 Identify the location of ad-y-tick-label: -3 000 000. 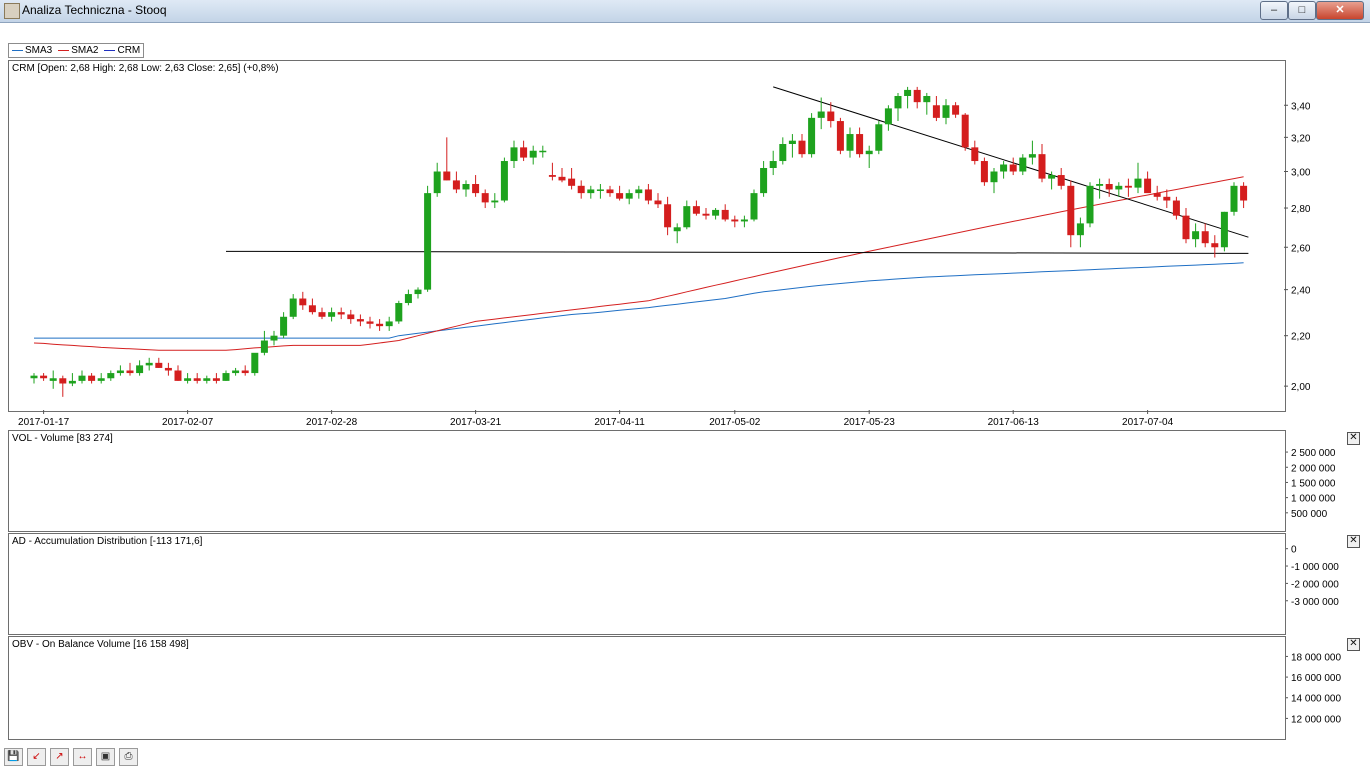
(1315, 602).